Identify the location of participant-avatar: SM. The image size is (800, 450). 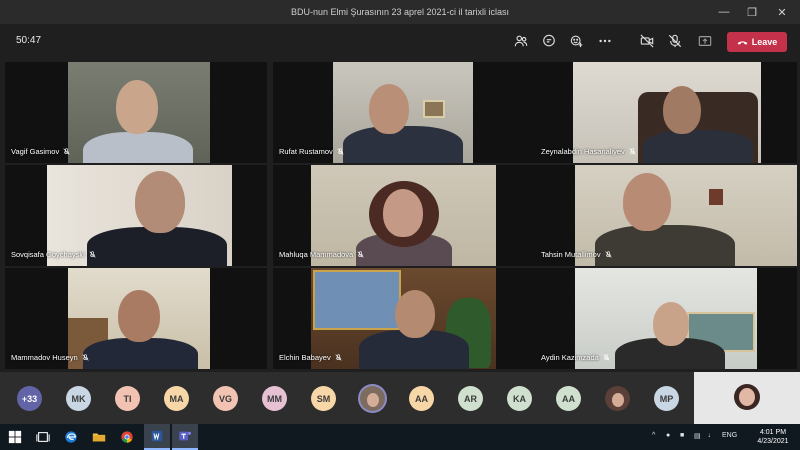
(323, 398).